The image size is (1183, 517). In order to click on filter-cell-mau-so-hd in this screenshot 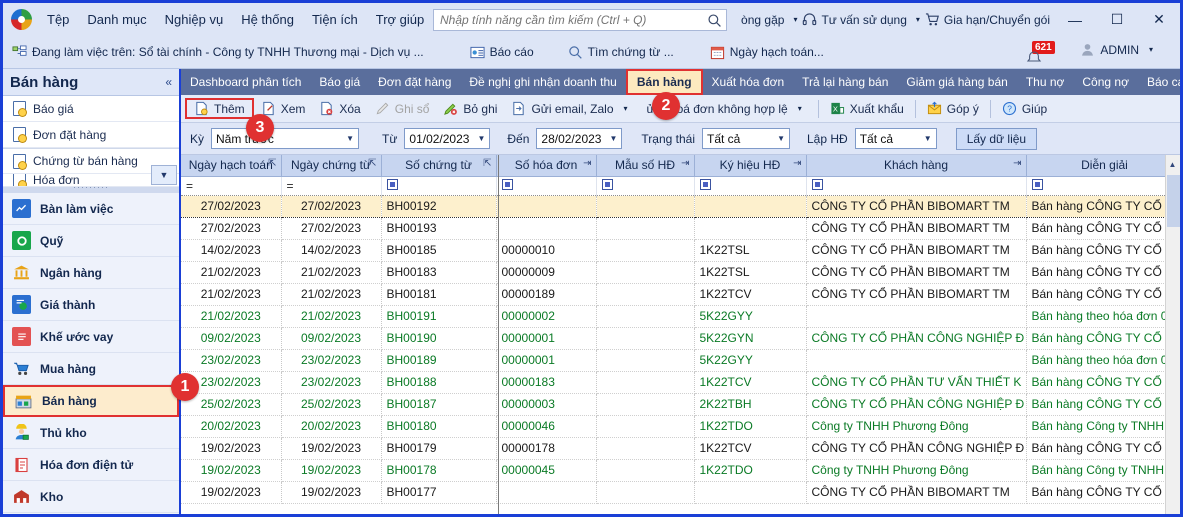, I will do `click(645, 186)`.